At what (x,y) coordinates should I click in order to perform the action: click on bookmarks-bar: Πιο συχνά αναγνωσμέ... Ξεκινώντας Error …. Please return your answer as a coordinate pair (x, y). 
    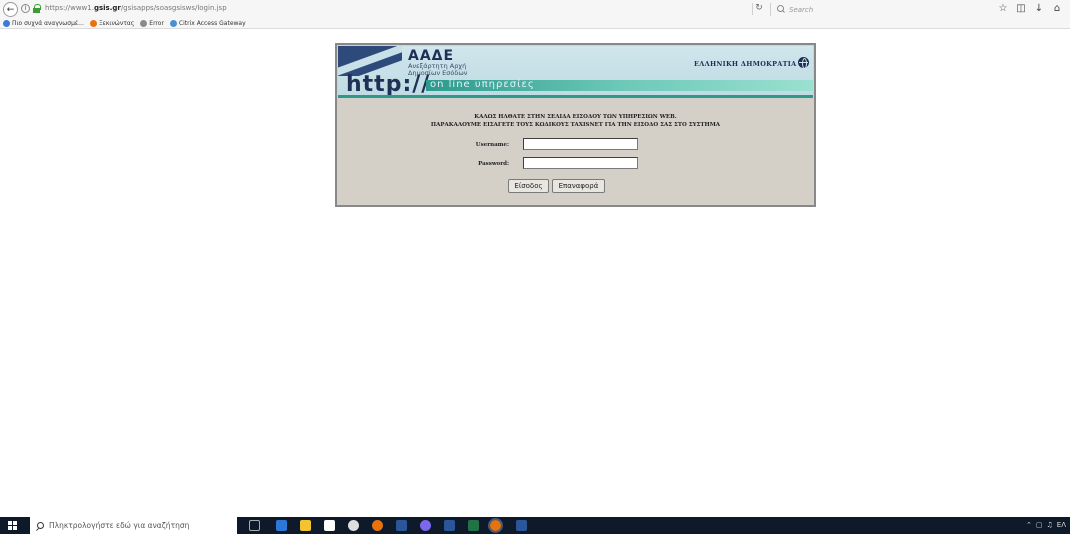
    Looking at the image, I should click on (535, 24).